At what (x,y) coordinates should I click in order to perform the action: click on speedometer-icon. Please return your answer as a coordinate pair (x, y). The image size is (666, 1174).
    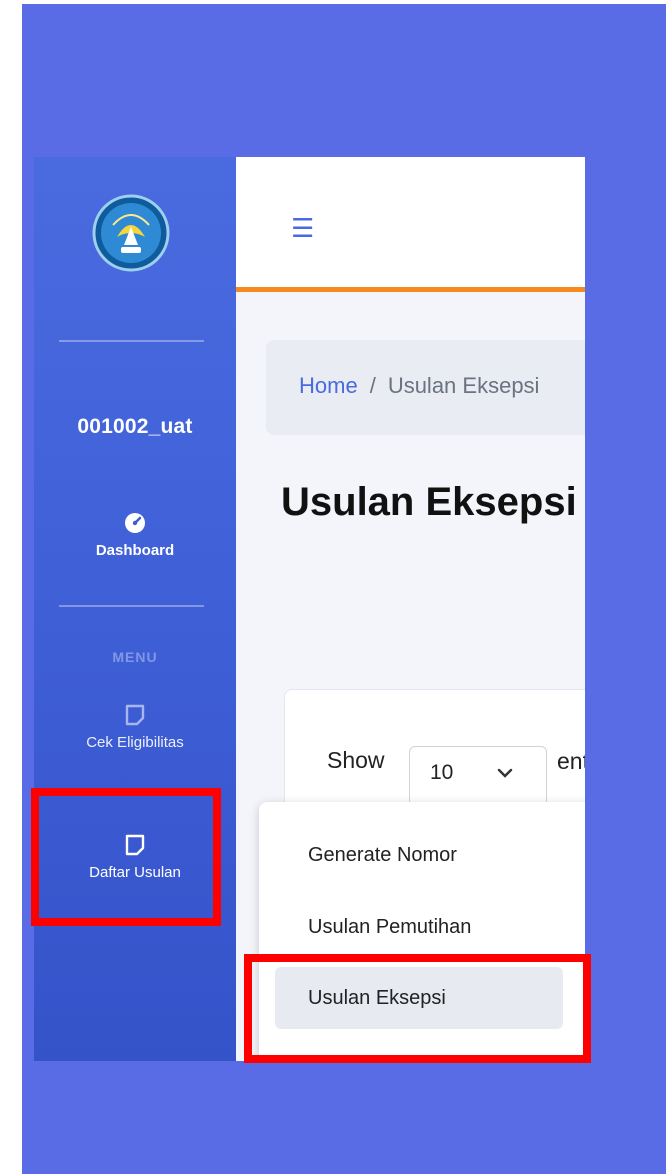
    Looking at the image, I should click on (135, 523).